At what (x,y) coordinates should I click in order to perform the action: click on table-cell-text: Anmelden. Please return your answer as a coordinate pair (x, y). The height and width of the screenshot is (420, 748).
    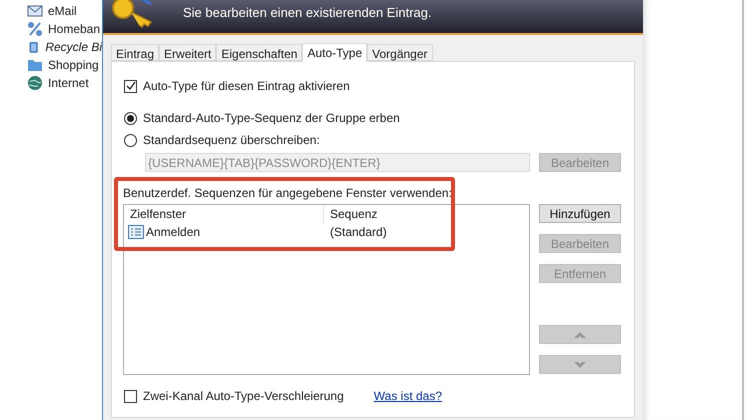
    Looking at the image, I should click on (173, 232).